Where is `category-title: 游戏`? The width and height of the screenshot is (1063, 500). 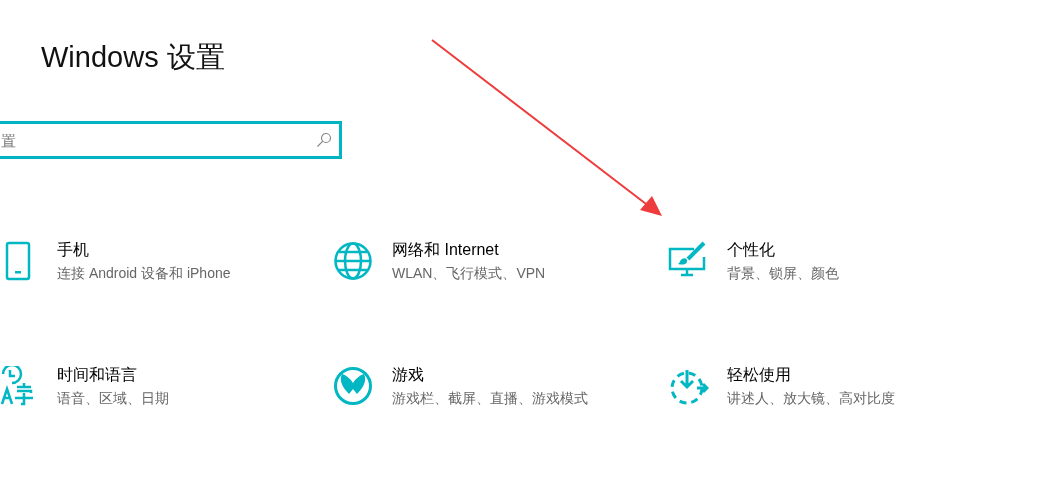
category-title: 游戏 is located at coordinates (408, 375).